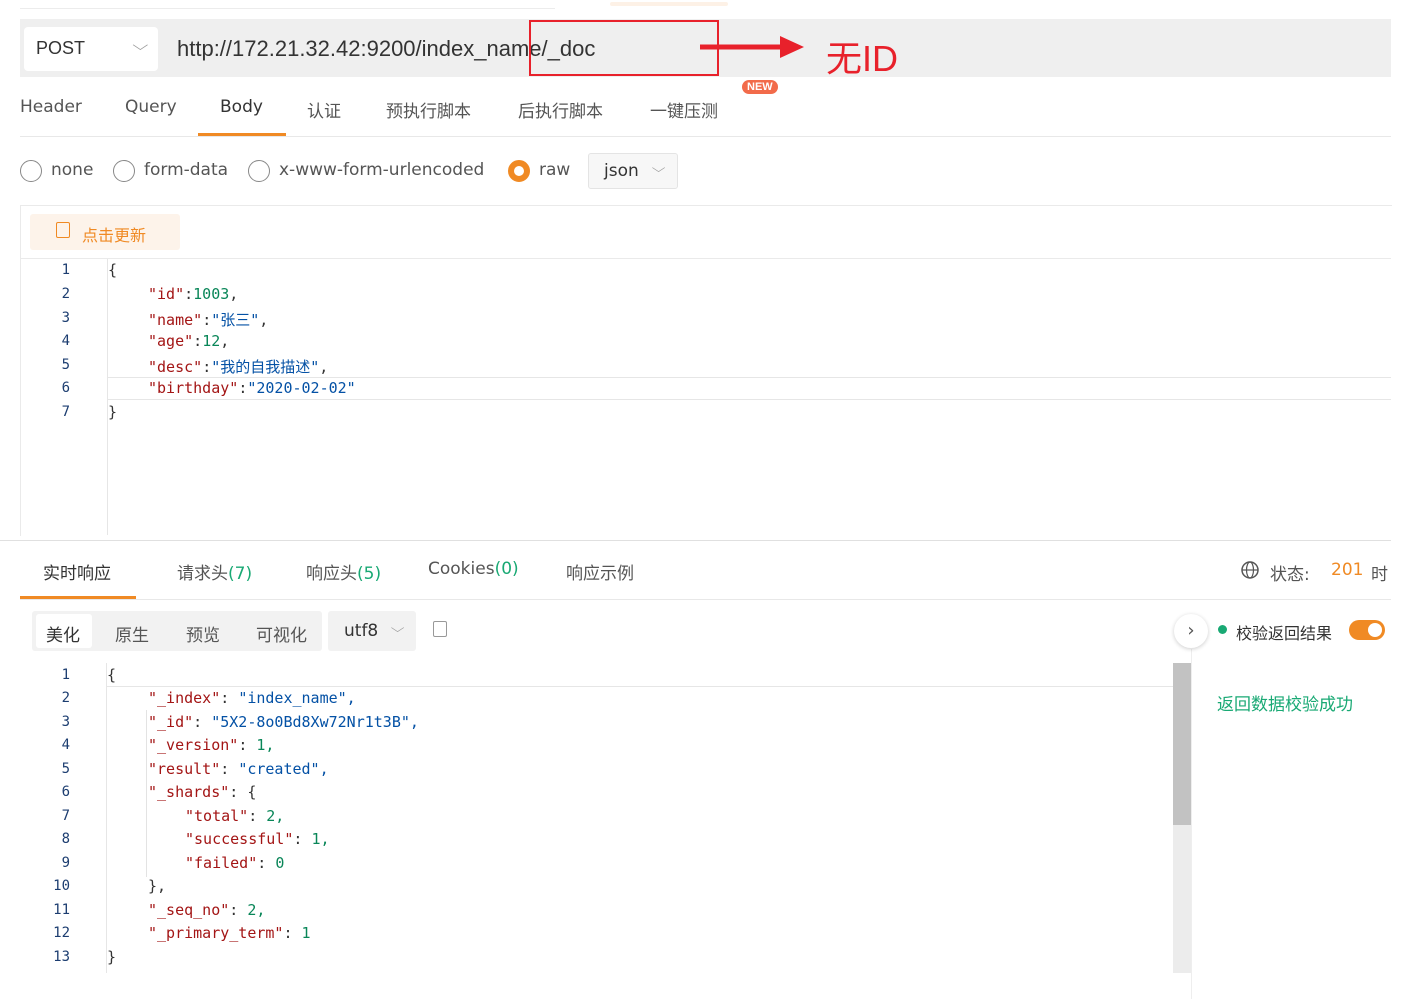 This screenshot has width=1407, height=999. I want to click on verify-result: 返回数据校验成功, so click(1285, 705).